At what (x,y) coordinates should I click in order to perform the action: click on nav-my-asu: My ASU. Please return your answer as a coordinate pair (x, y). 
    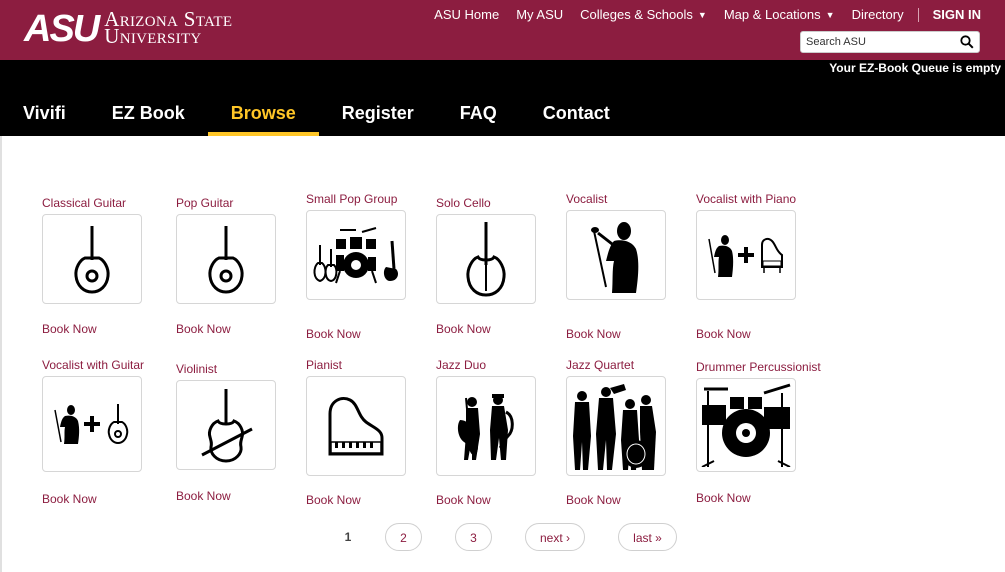
    Looking at the image, I should click on (539, 14).